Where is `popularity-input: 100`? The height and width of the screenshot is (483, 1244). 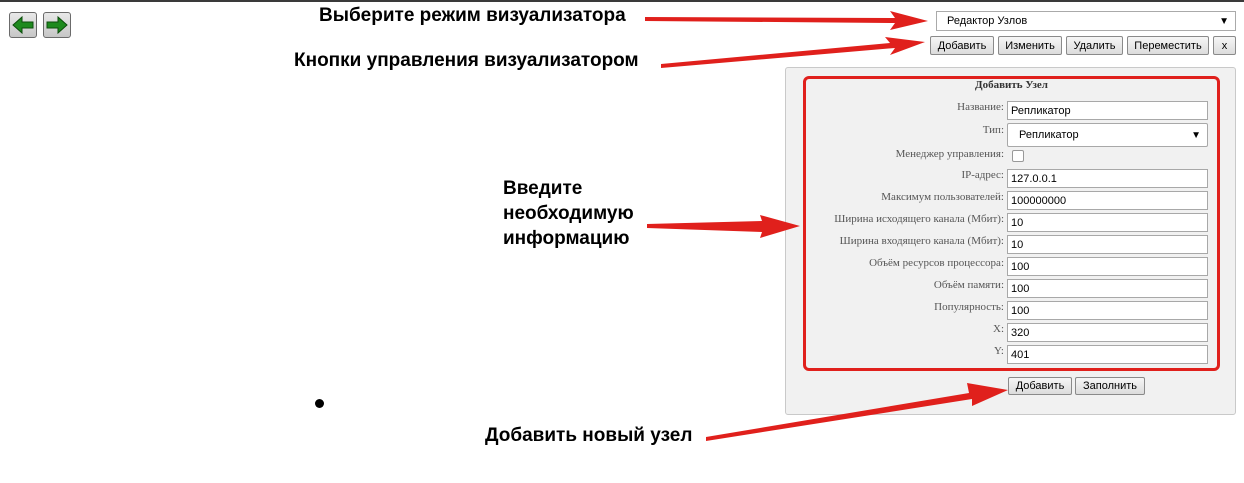
popularity-input: 100 is located at coordinates (1107, 310).